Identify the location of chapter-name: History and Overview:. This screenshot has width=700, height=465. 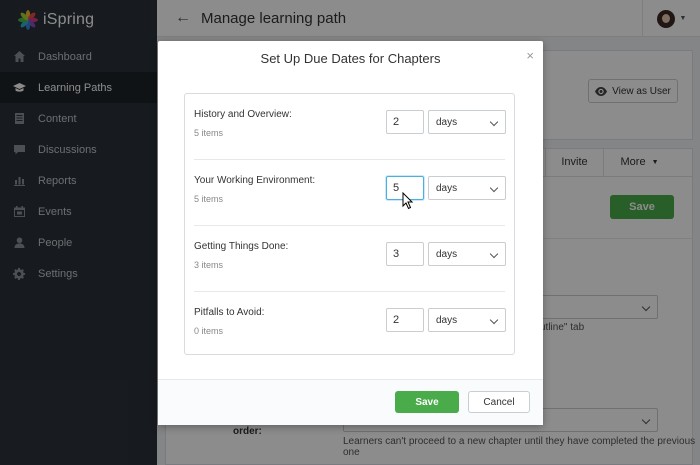
(243, 114).